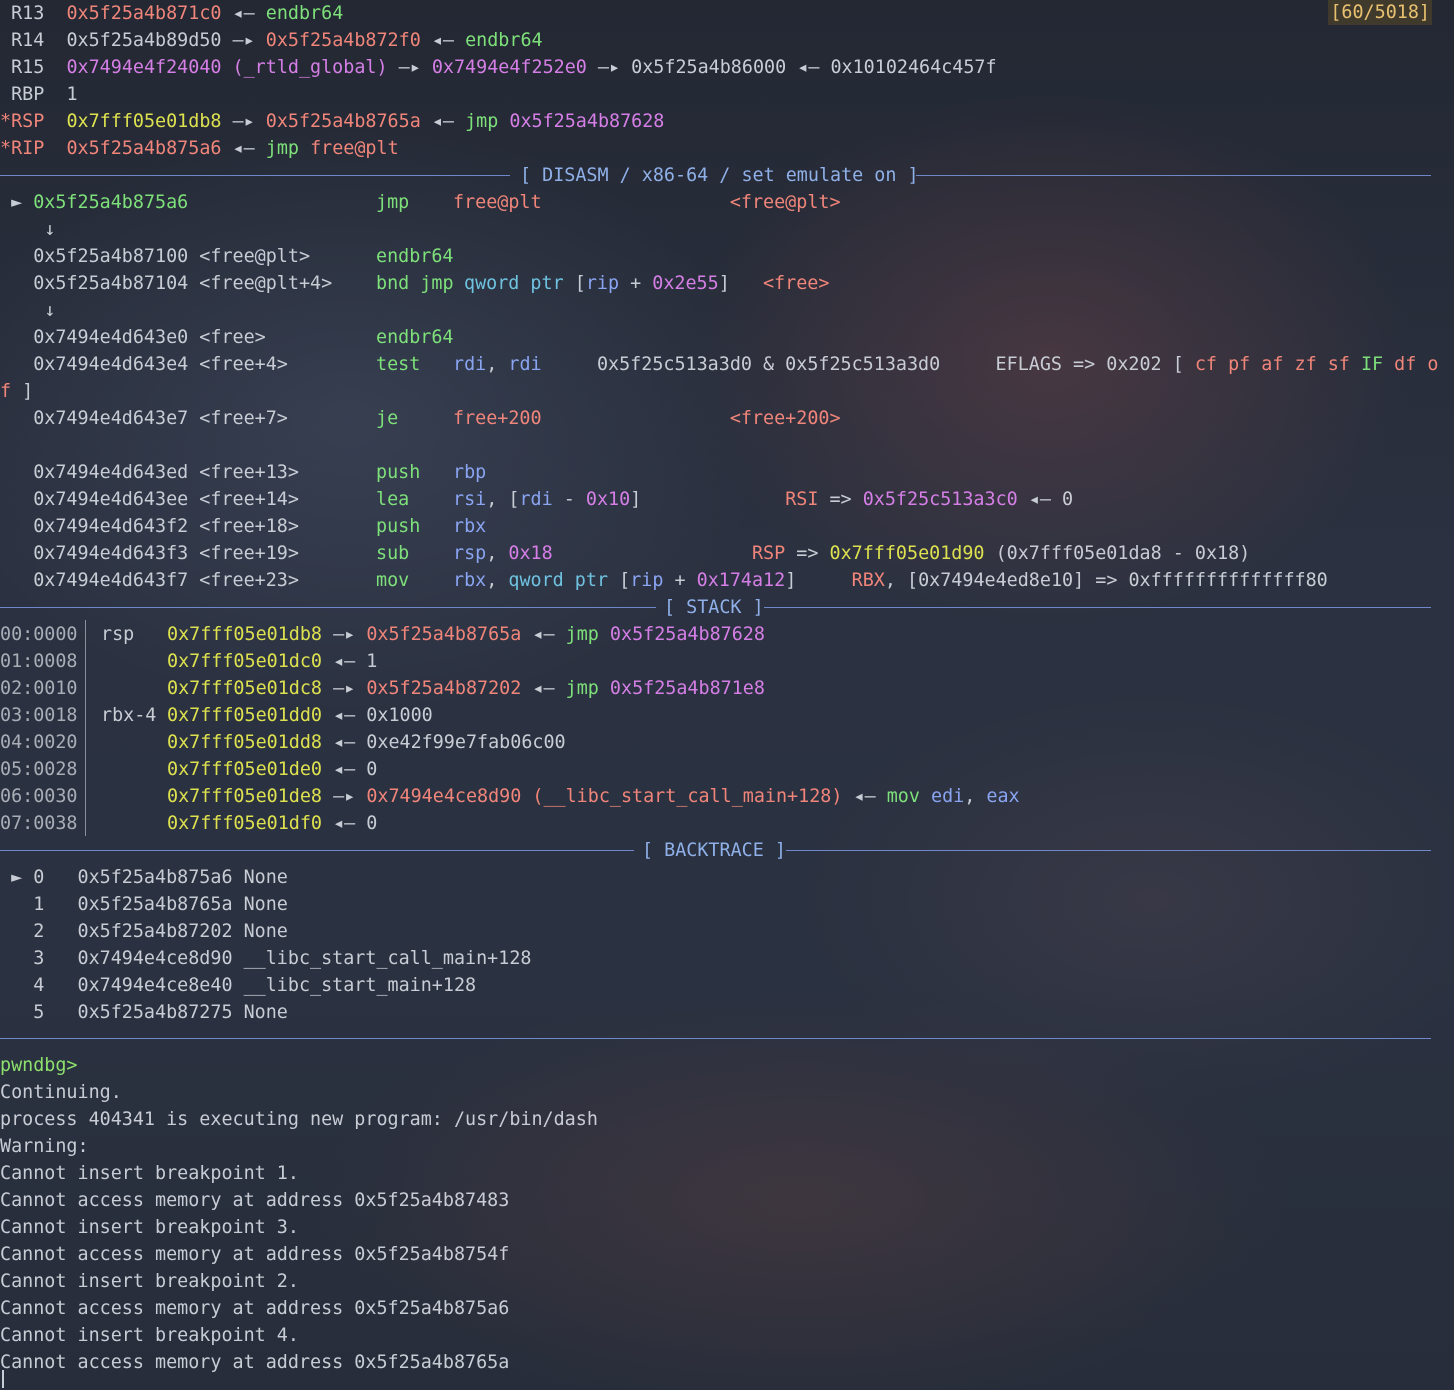  What do you see at coordinates (39, 769) in the screenshot?
I see `stack-offset: 05:0028` at bounding box center [39, 769].